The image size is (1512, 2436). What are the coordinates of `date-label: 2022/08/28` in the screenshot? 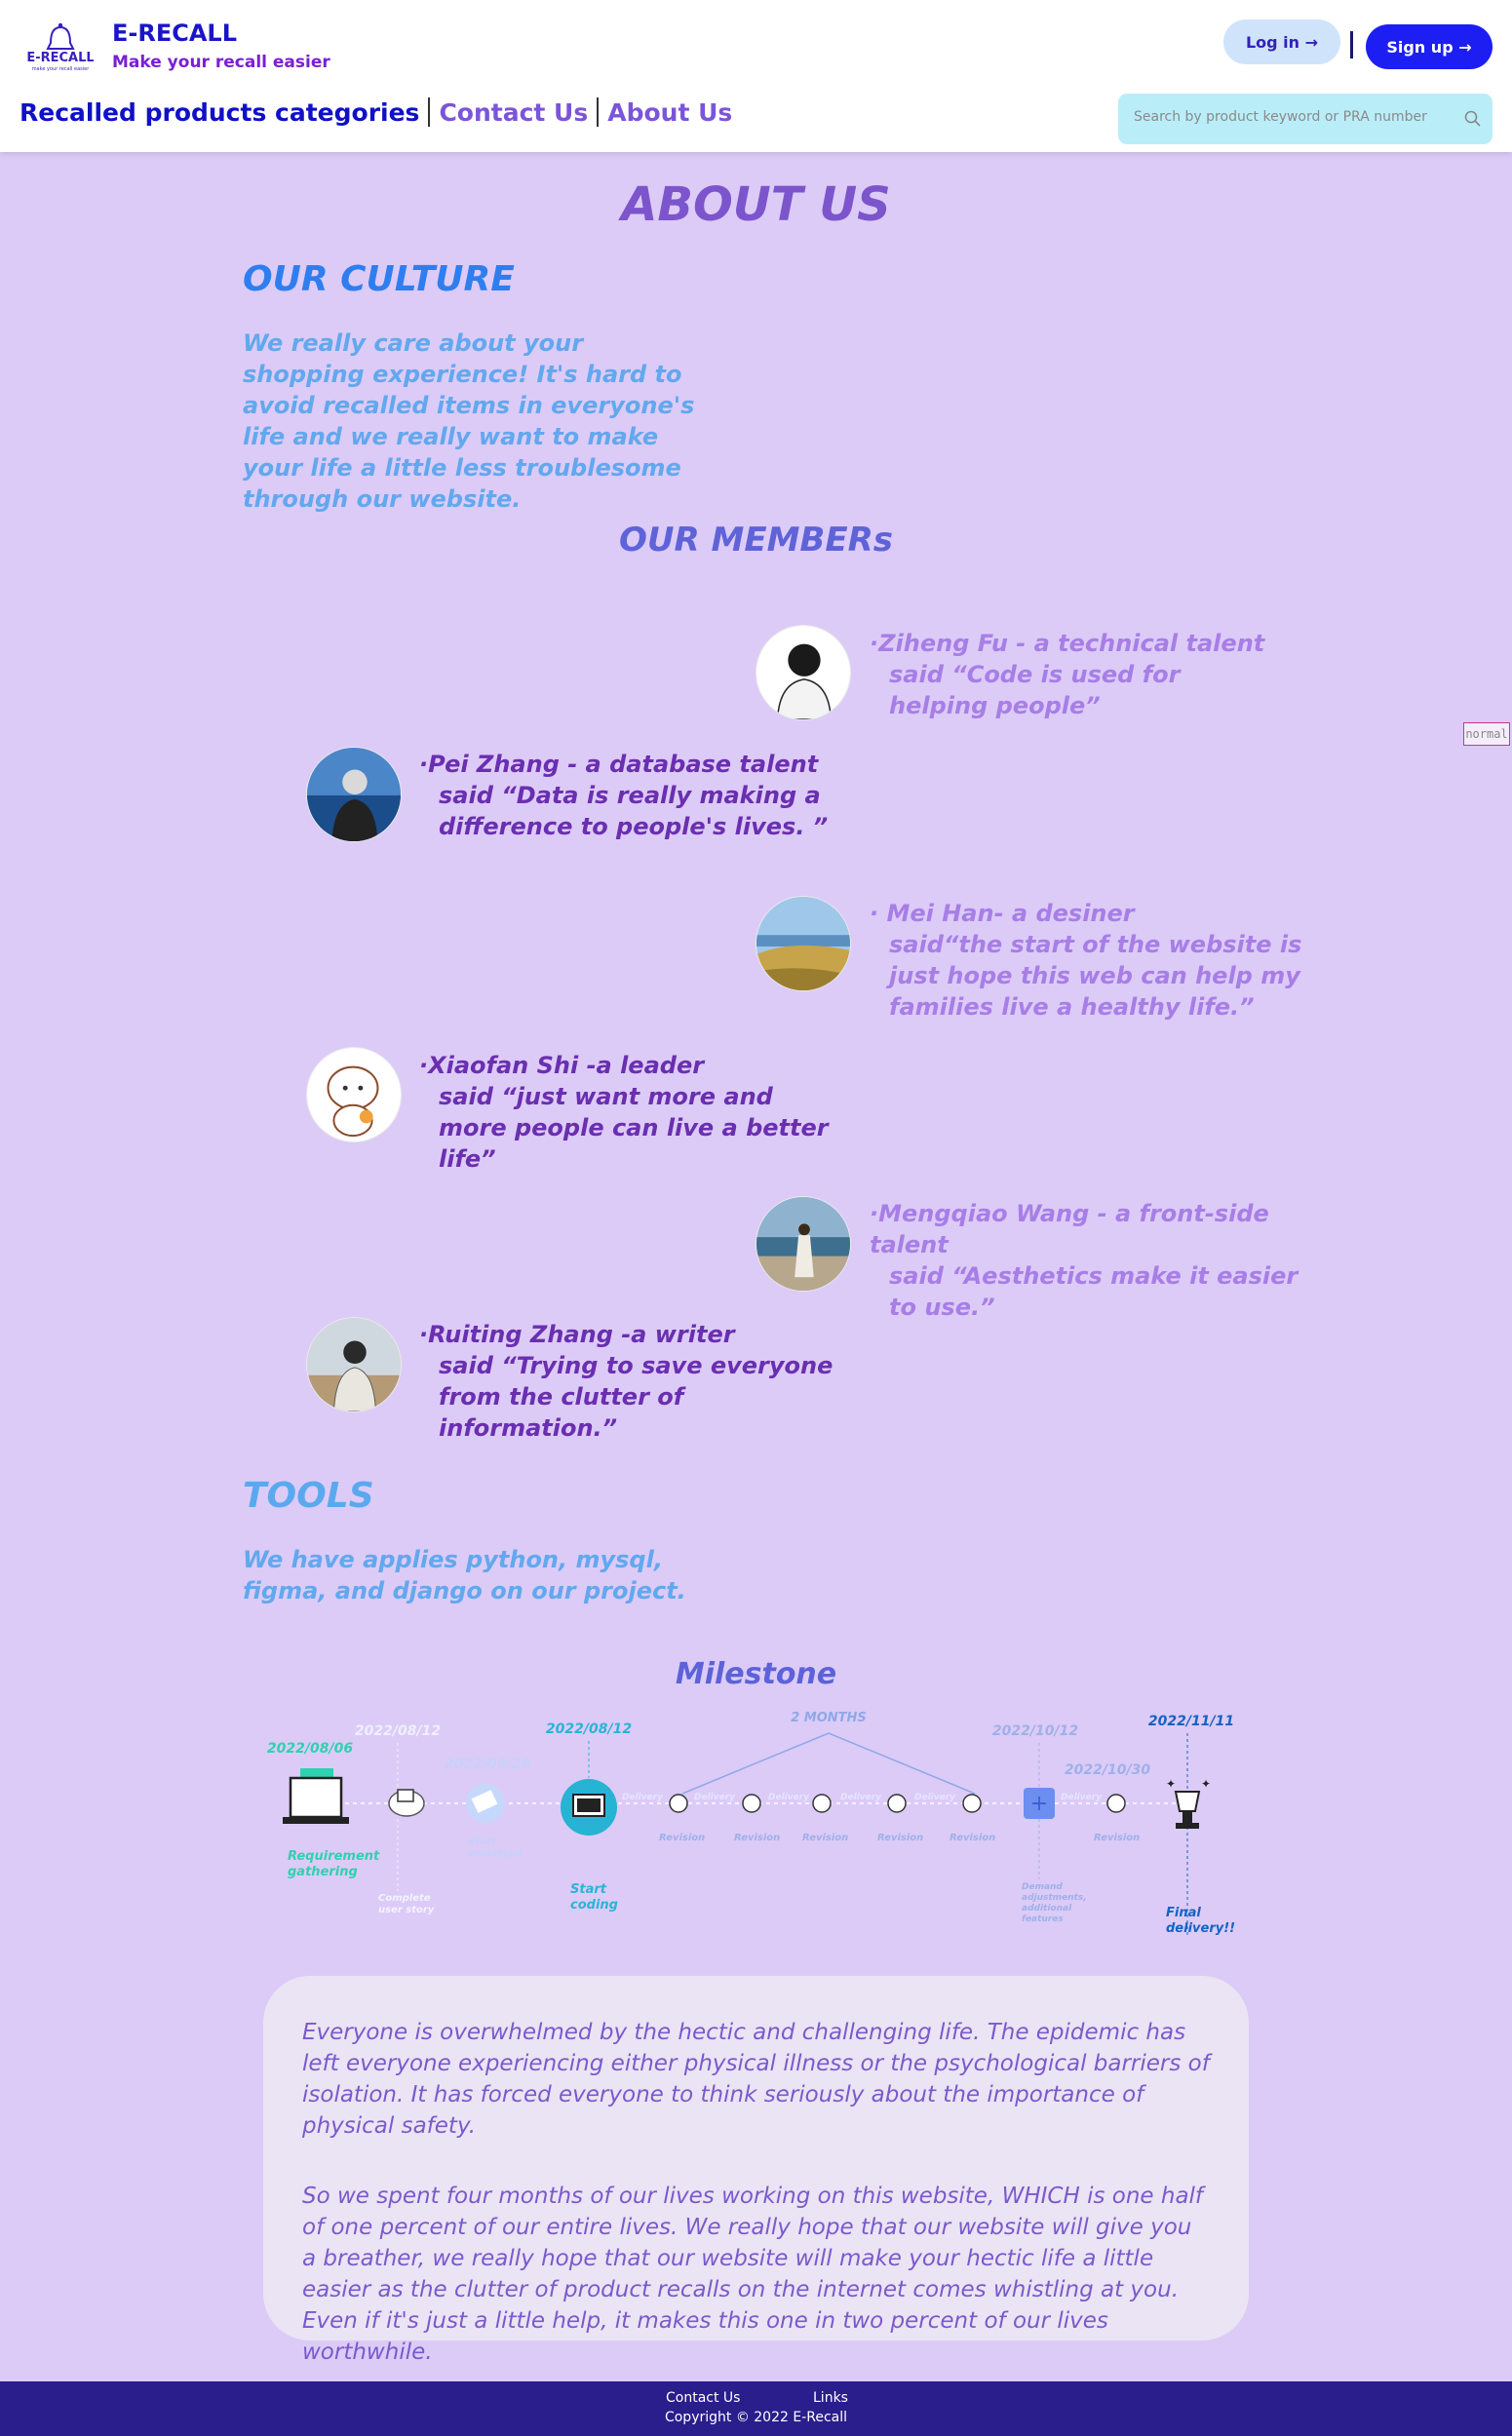 It's located at (487, 1765).